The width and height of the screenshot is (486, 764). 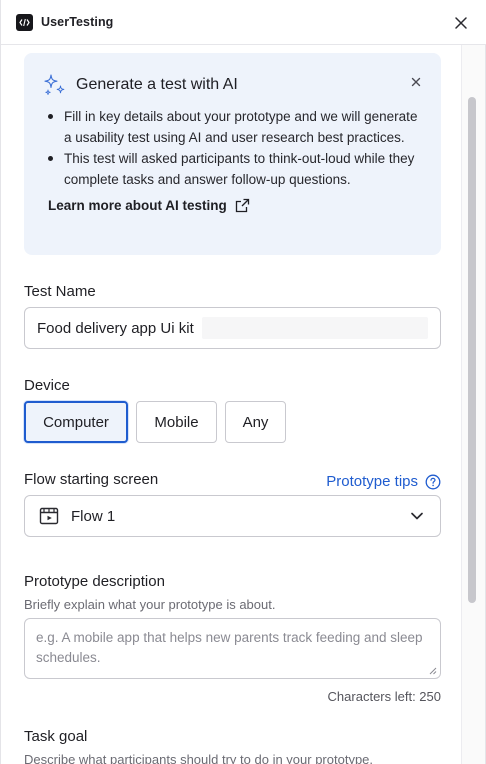 I want to click on dismiss-banner-icon, so click(x=416, y=82).